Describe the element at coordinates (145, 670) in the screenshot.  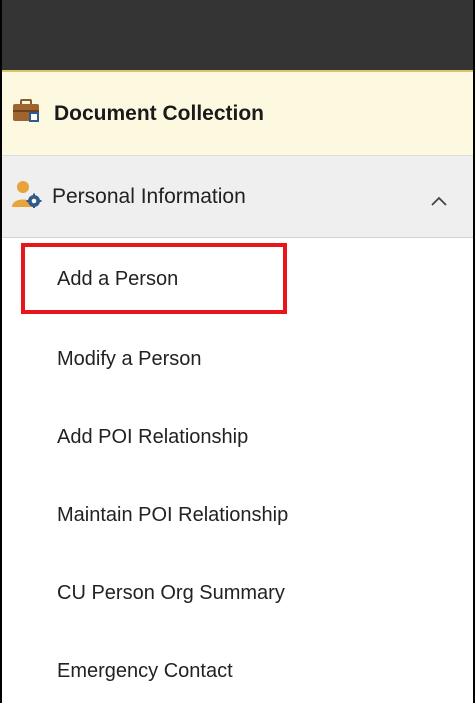
I see `menu-item-label: Emergency Contact` at that location.